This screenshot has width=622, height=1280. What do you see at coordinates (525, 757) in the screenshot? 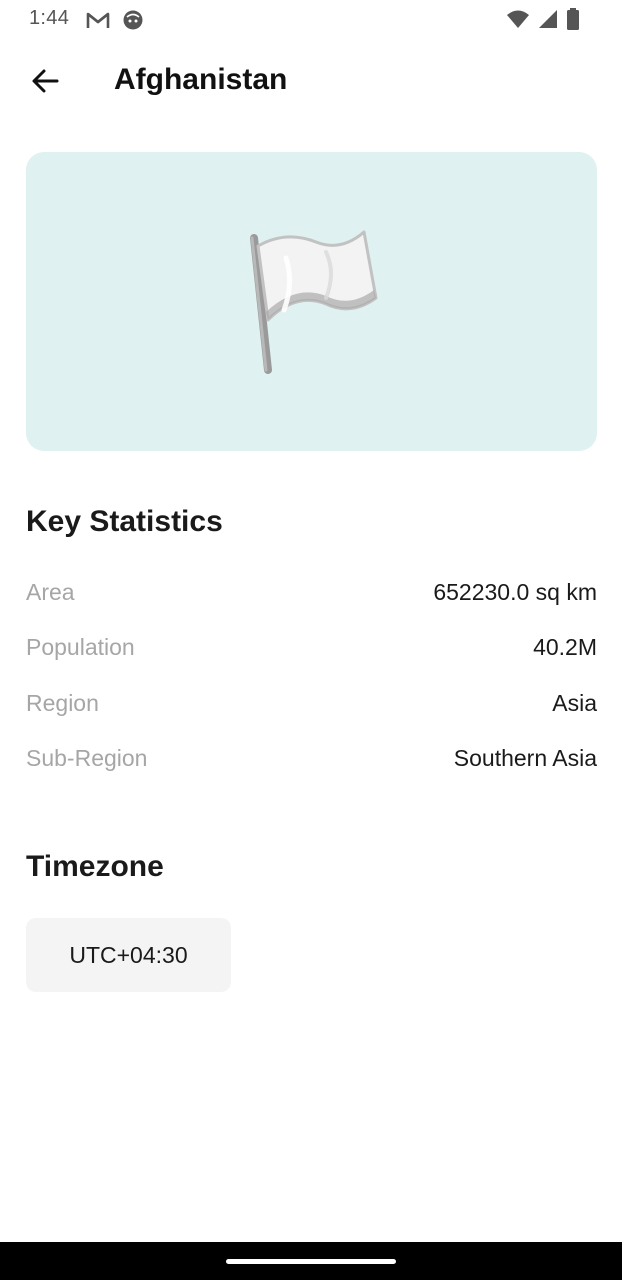
I see `stat-value: Southern Asia` at bounding box center [525, 757].